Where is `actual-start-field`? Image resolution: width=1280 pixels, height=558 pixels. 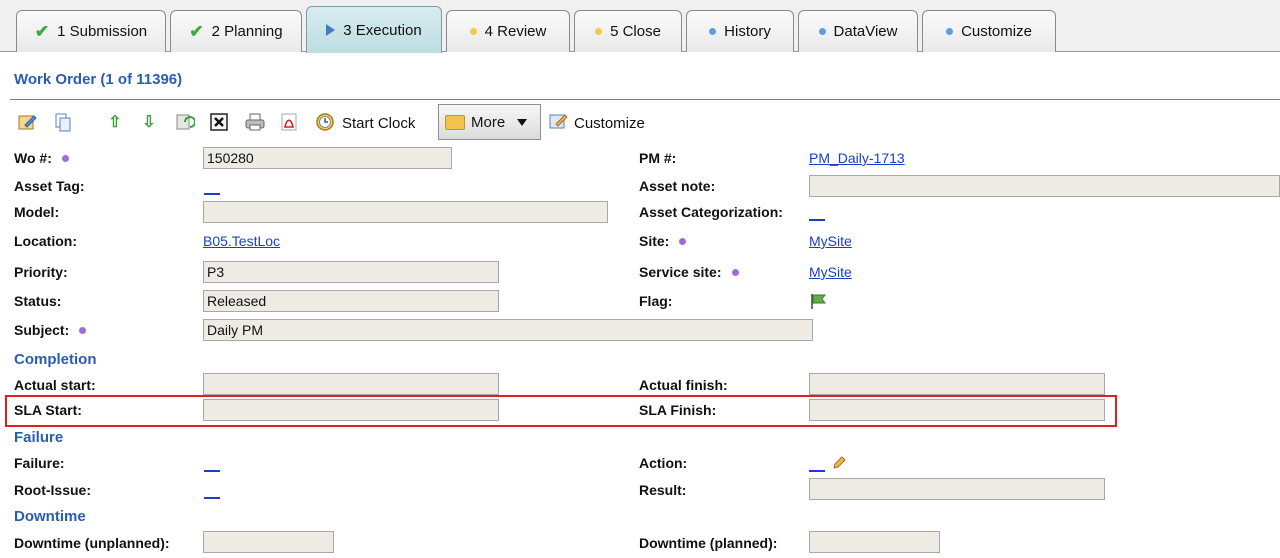
actual-start-field is located at coordinates (351, 384).